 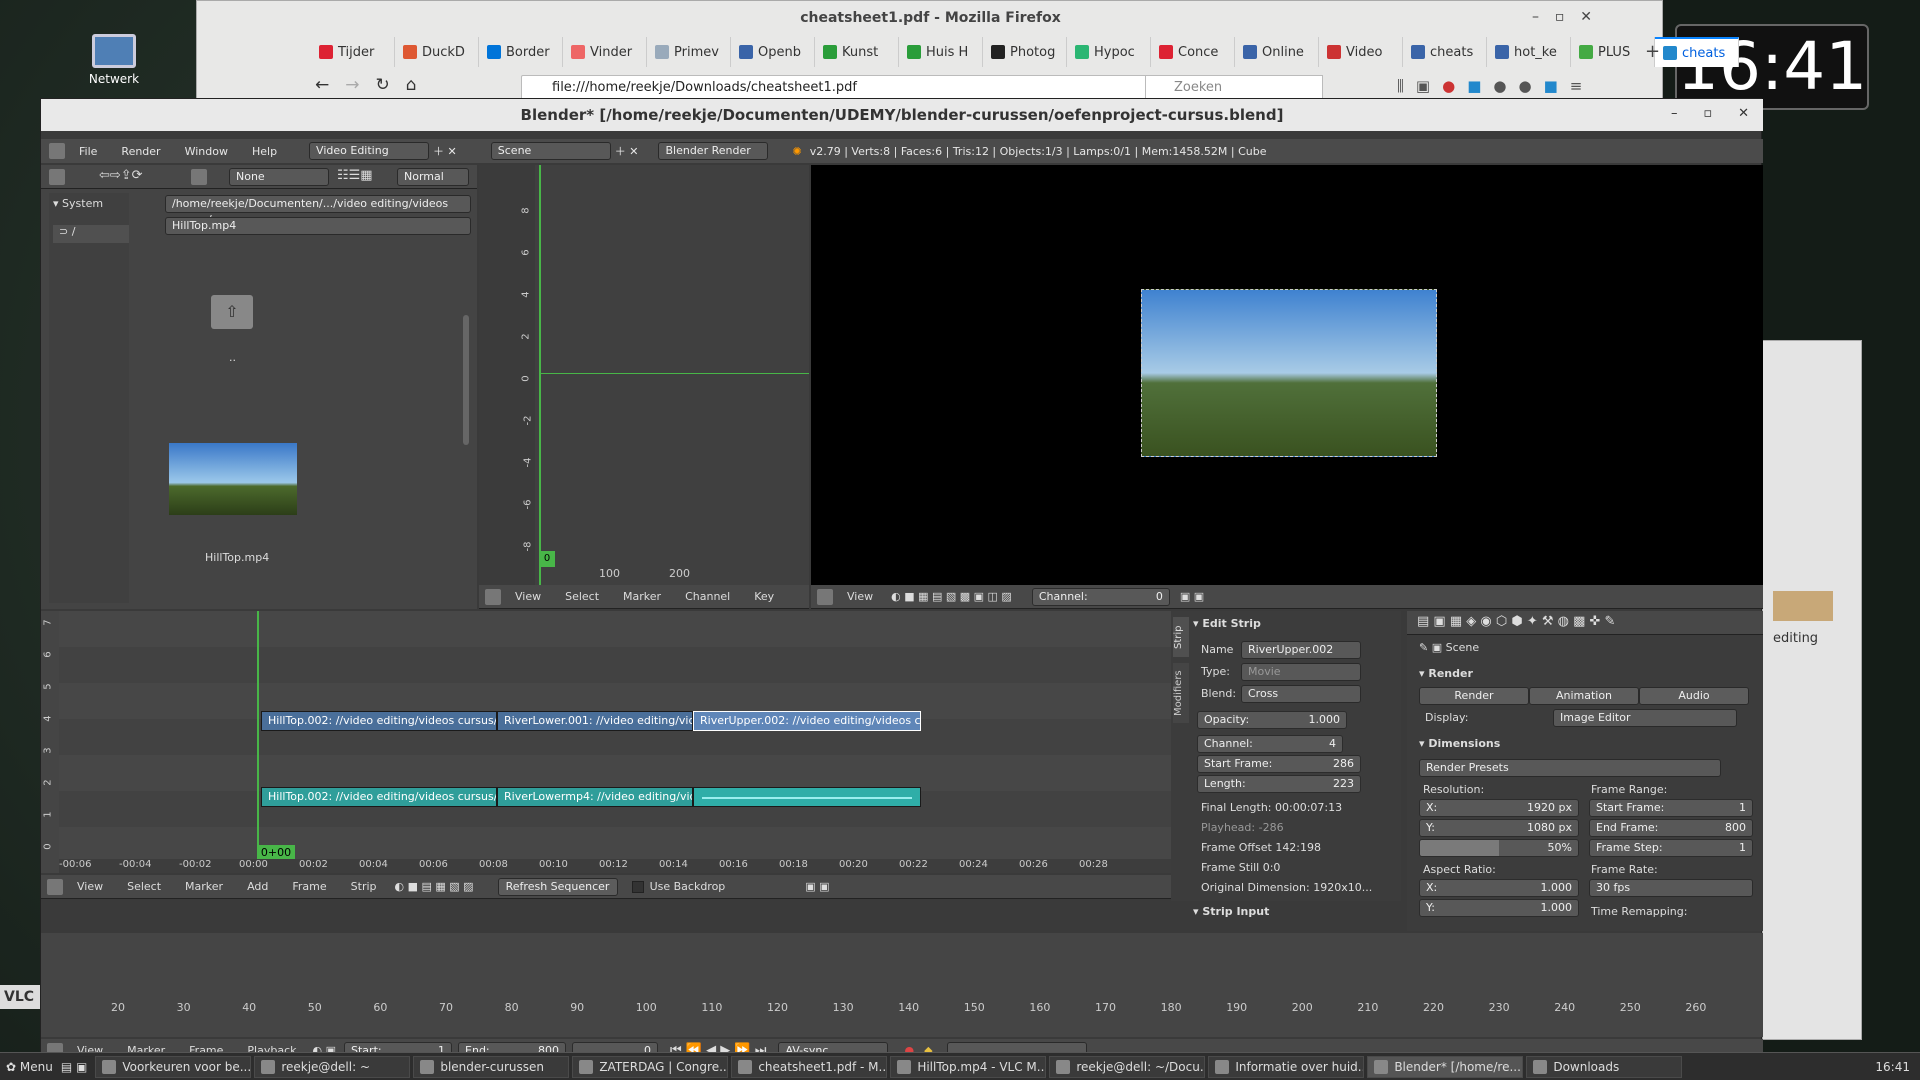 What do you see at coordinates (199, 177) in the screenshot?
I see `folder-icon` at bounding box center [199, 177].